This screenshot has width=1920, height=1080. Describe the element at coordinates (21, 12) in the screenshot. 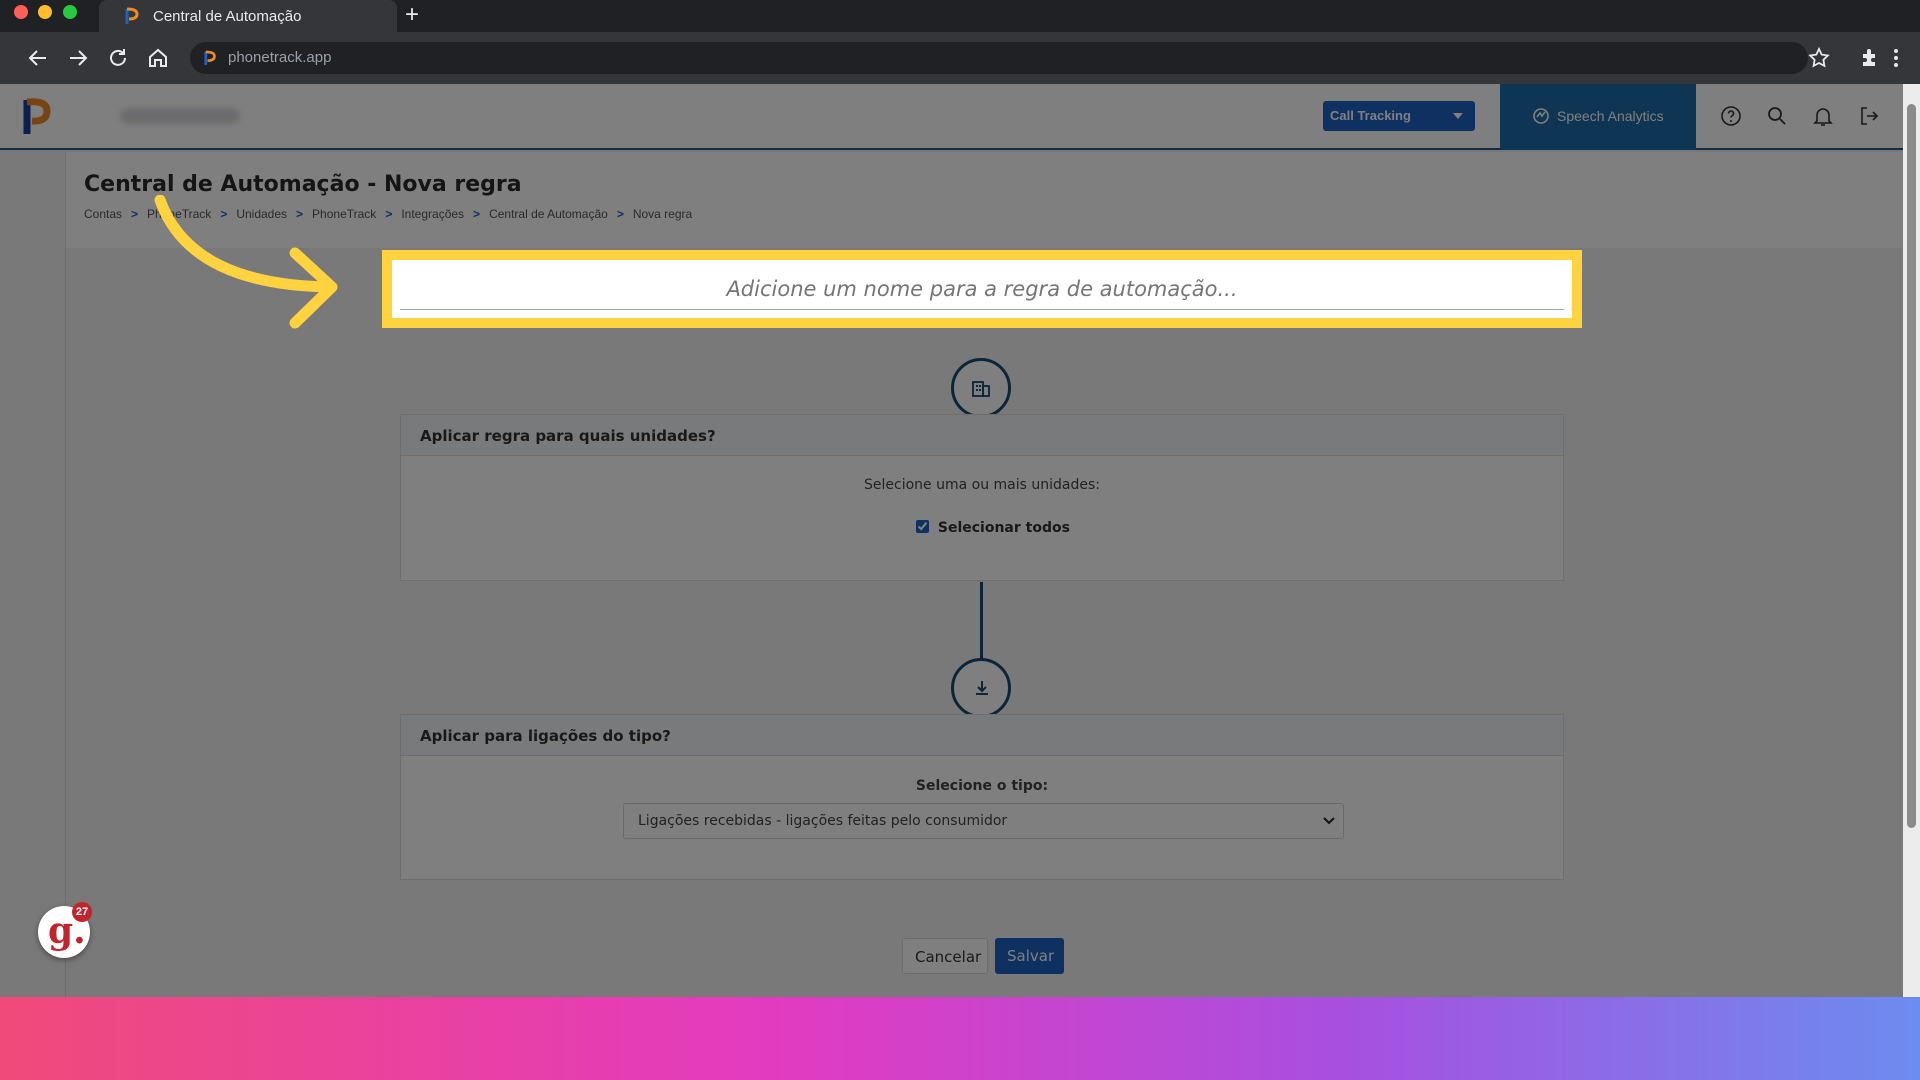

I see `close-window-button` at that location.